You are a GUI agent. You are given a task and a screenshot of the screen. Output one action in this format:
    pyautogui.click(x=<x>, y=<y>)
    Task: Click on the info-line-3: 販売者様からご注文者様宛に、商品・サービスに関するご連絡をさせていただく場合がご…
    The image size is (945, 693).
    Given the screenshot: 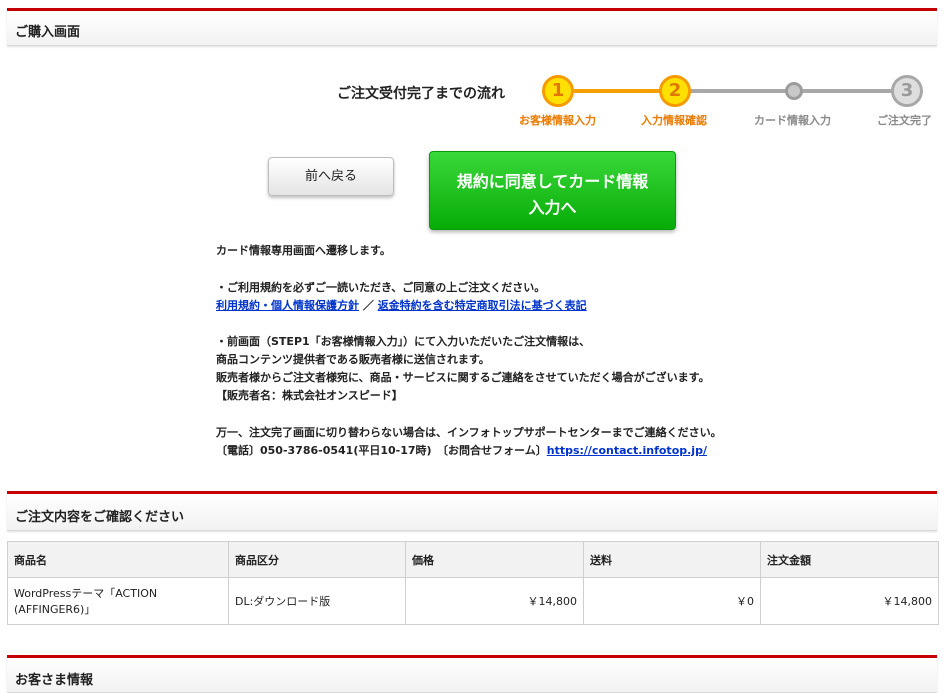 What is the action you would take?
    pyautogui.click(x=463, y=377)
    